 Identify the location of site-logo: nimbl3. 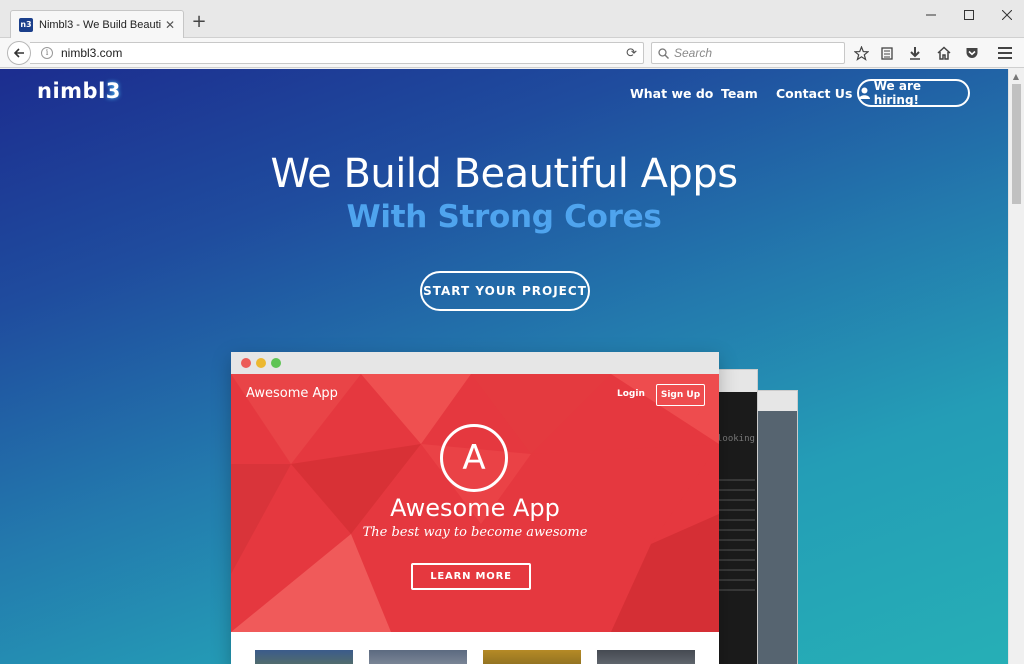
(79, 91).